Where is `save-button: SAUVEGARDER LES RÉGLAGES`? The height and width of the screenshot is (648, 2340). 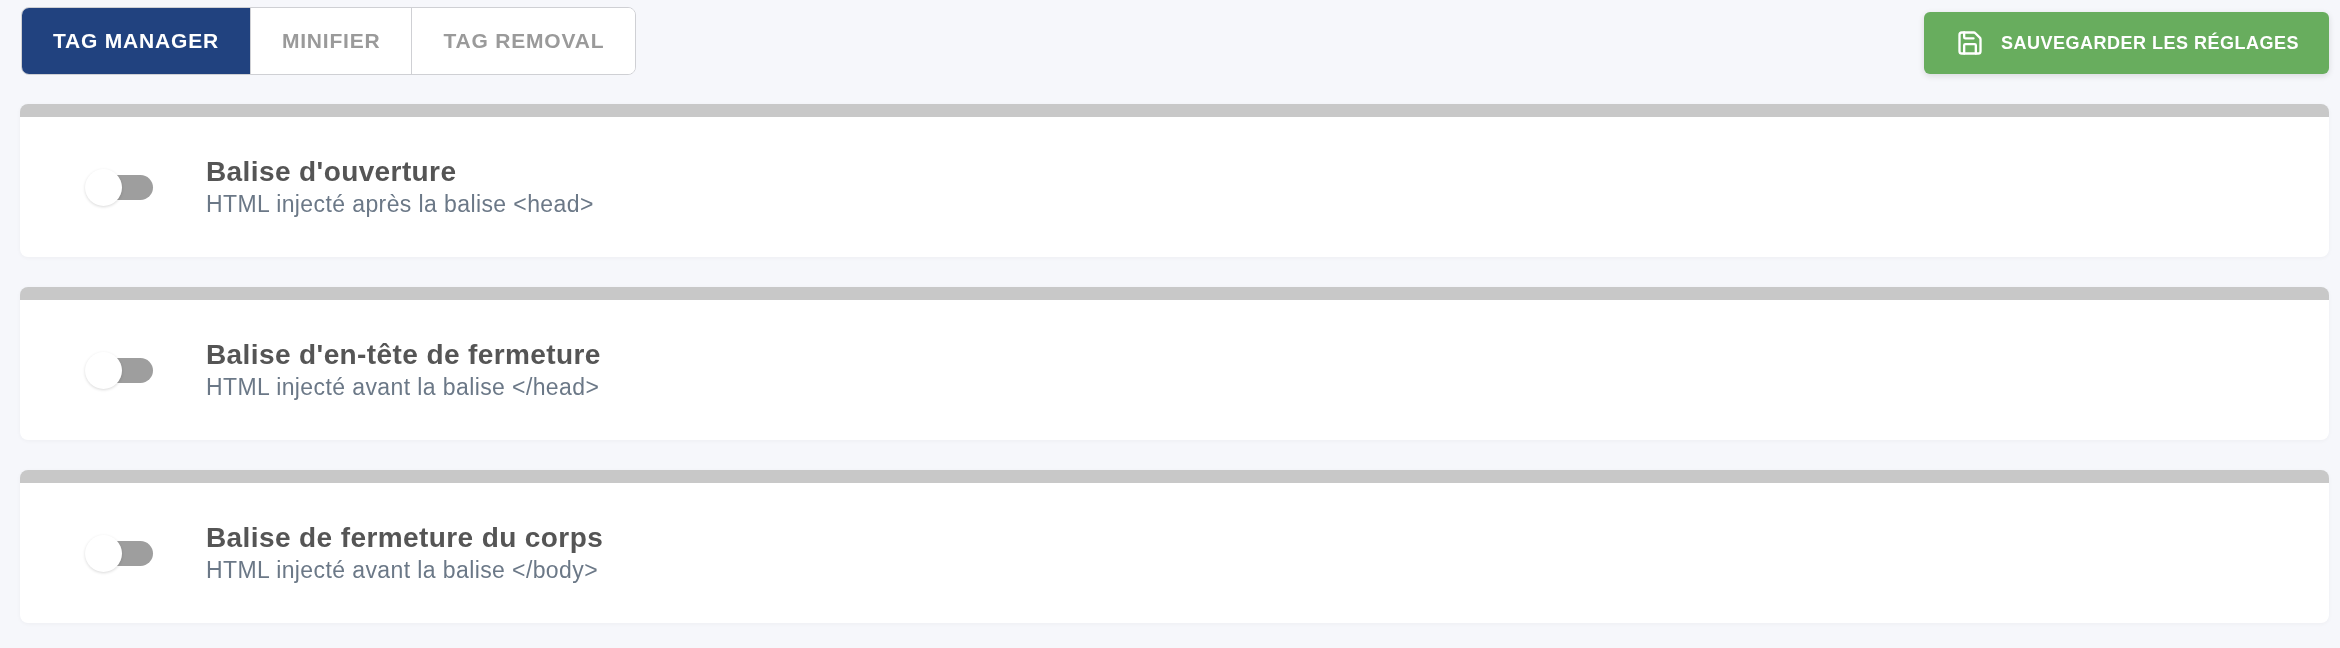
save-button: SAUVEGARDER LES RÉGLAGES is located at coordinates (2126, 43).